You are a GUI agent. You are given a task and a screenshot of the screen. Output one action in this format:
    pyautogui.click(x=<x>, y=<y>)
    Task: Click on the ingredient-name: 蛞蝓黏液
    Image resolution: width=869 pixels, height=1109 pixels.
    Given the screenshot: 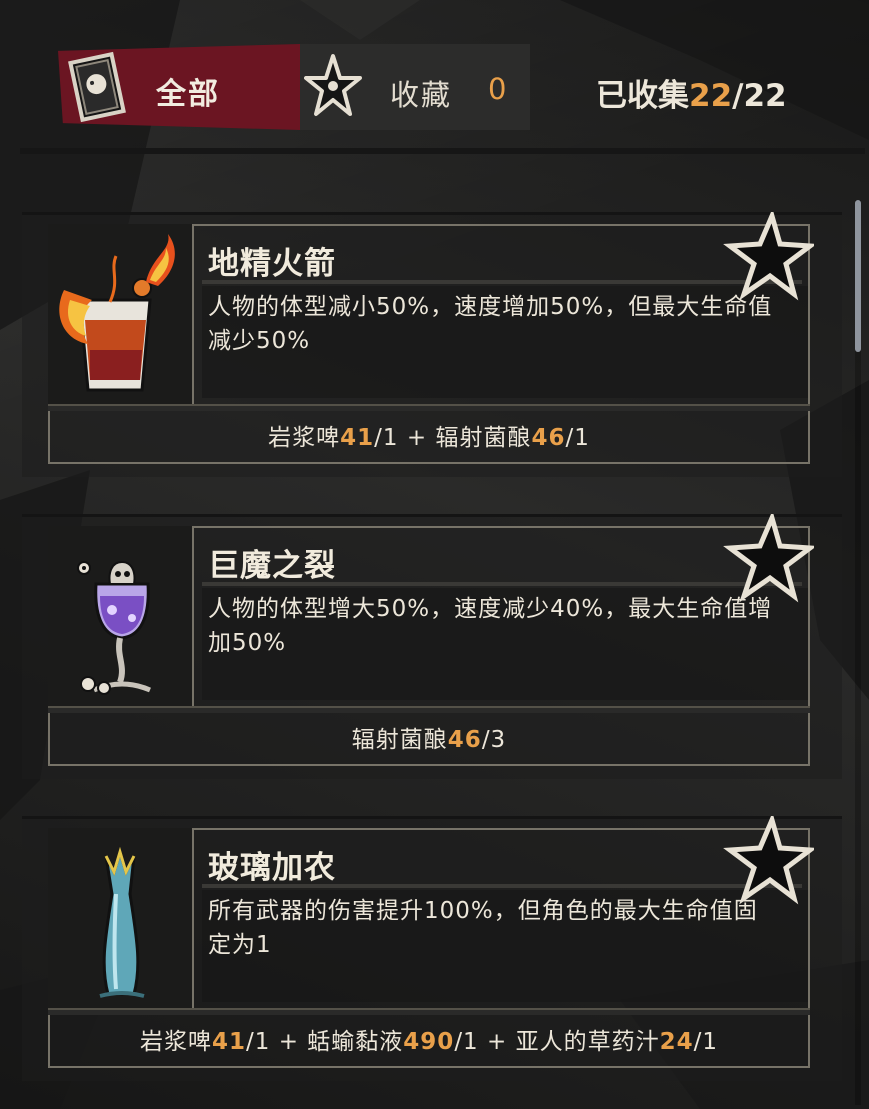 What is the action you would take?
    pyautogui.click(x=355, y=1042)
    